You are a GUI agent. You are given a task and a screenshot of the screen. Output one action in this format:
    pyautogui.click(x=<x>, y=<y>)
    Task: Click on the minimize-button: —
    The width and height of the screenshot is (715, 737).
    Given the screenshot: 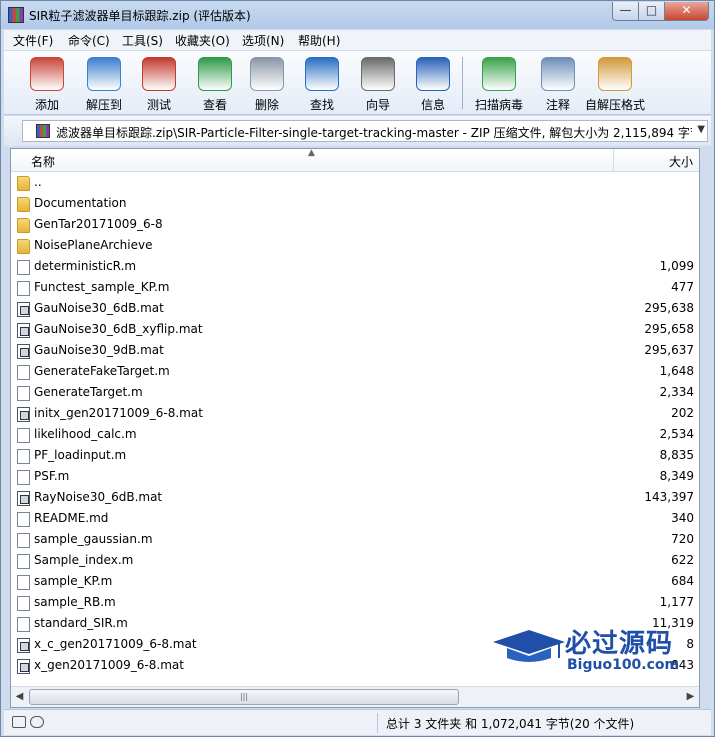 What is the action you would take?
    pyautogui.click(x=625, y=11)
    